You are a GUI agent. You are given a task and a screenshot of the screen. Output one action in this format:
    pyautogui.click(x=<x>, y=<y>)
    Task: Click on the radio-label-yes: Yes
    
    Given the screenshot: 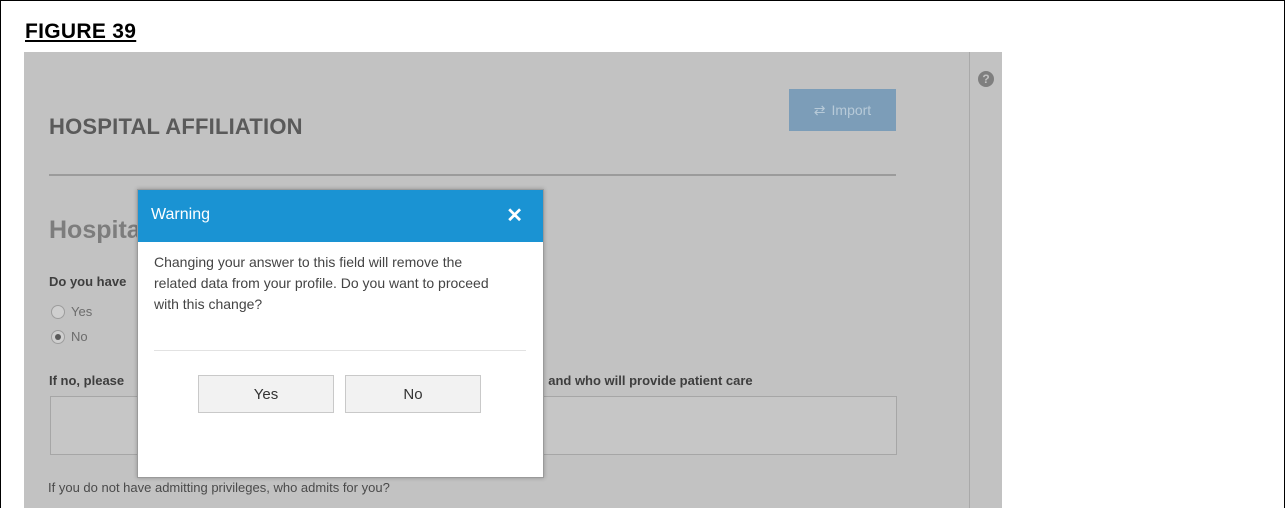 What is the action you would take?
    pyautogui.click(x=82, y=311)
    